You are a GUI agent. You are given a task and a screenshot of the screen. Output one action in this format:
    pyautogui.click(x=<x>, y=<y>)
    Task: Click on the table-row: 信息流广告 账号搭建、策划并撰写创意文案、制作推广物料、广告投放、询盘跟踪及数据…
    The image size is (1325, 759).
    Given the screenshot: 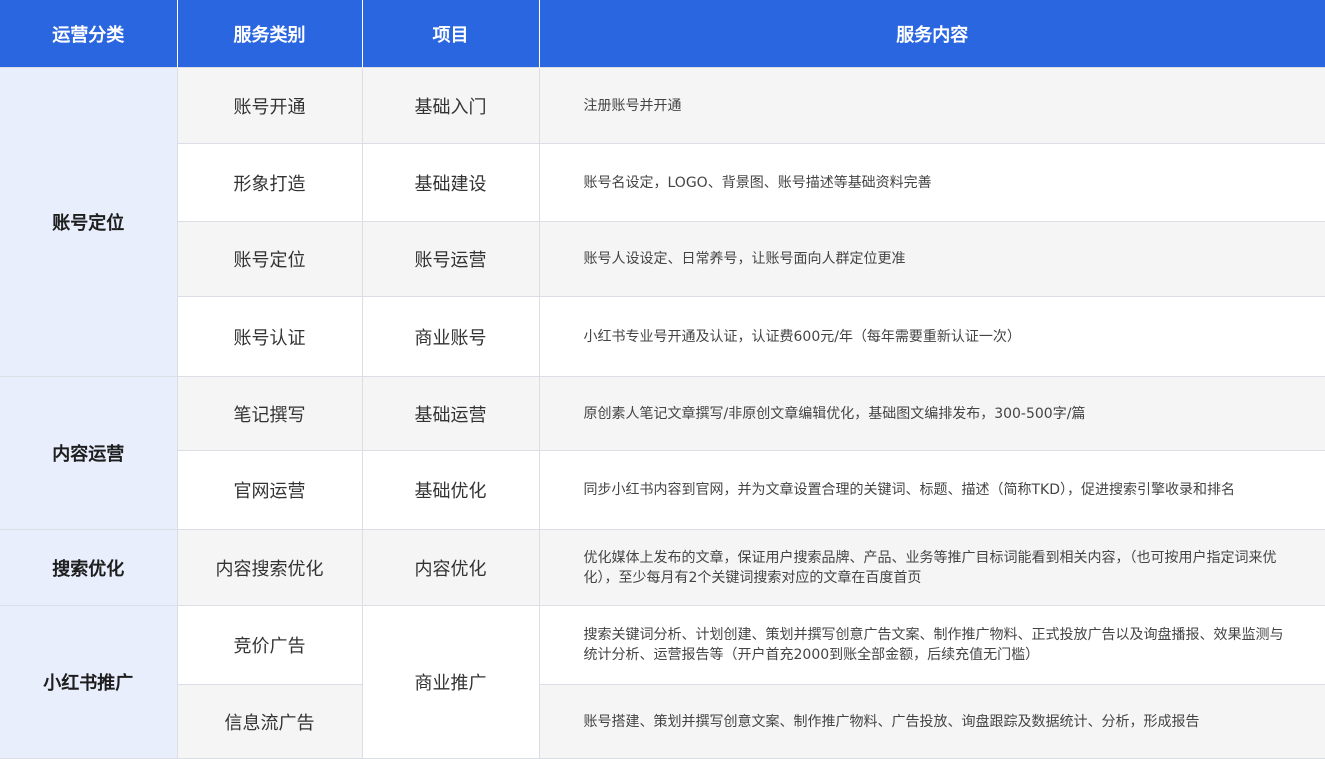 What is the action you would take?
    pyautogui.click(x=662, y=721)
    